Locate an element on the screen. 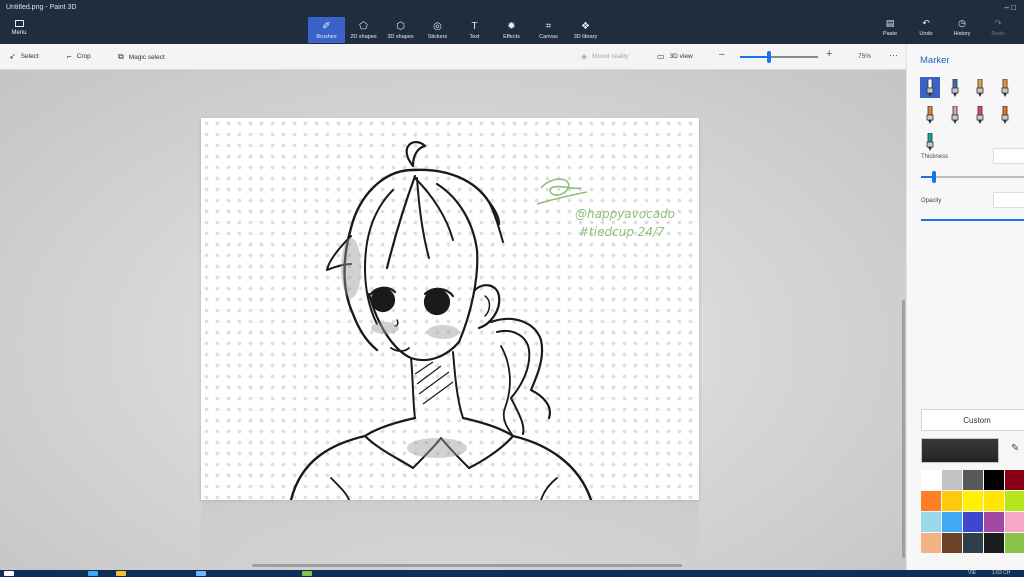 This screenshot has height=577, width=1024. thickness-label: Thickness is located at coordinates (935, 157).